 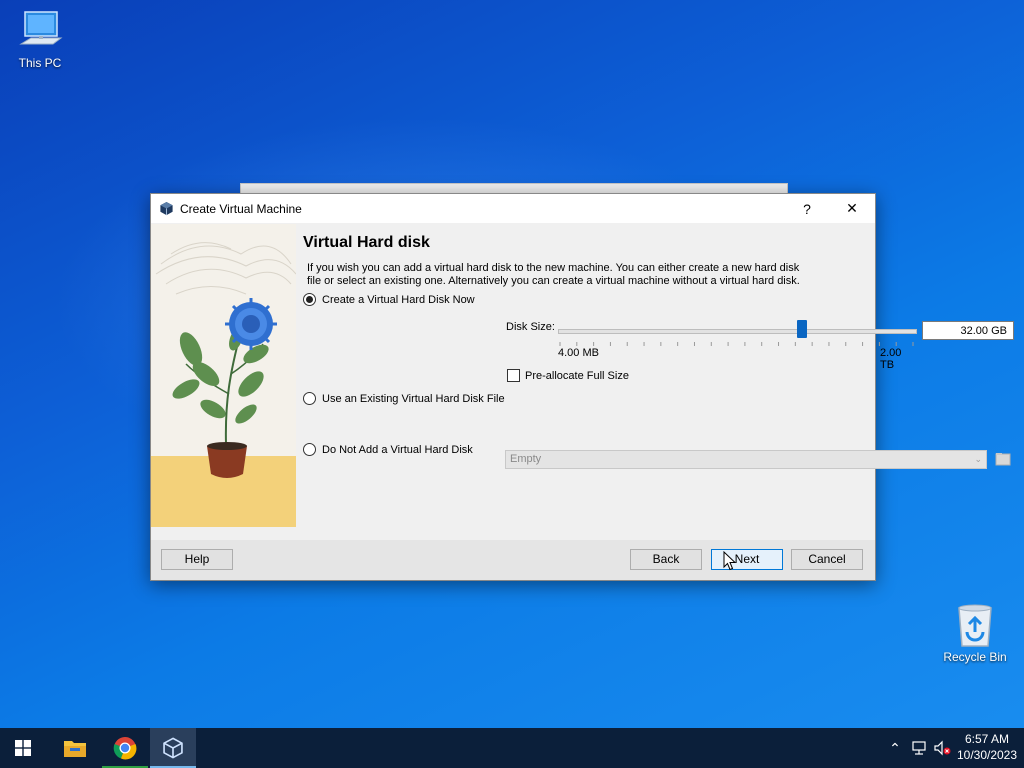 What do you see at coordinates (736, 344) in the screenshot?
I see `slider-ticks` at bounding box center [736, 344].